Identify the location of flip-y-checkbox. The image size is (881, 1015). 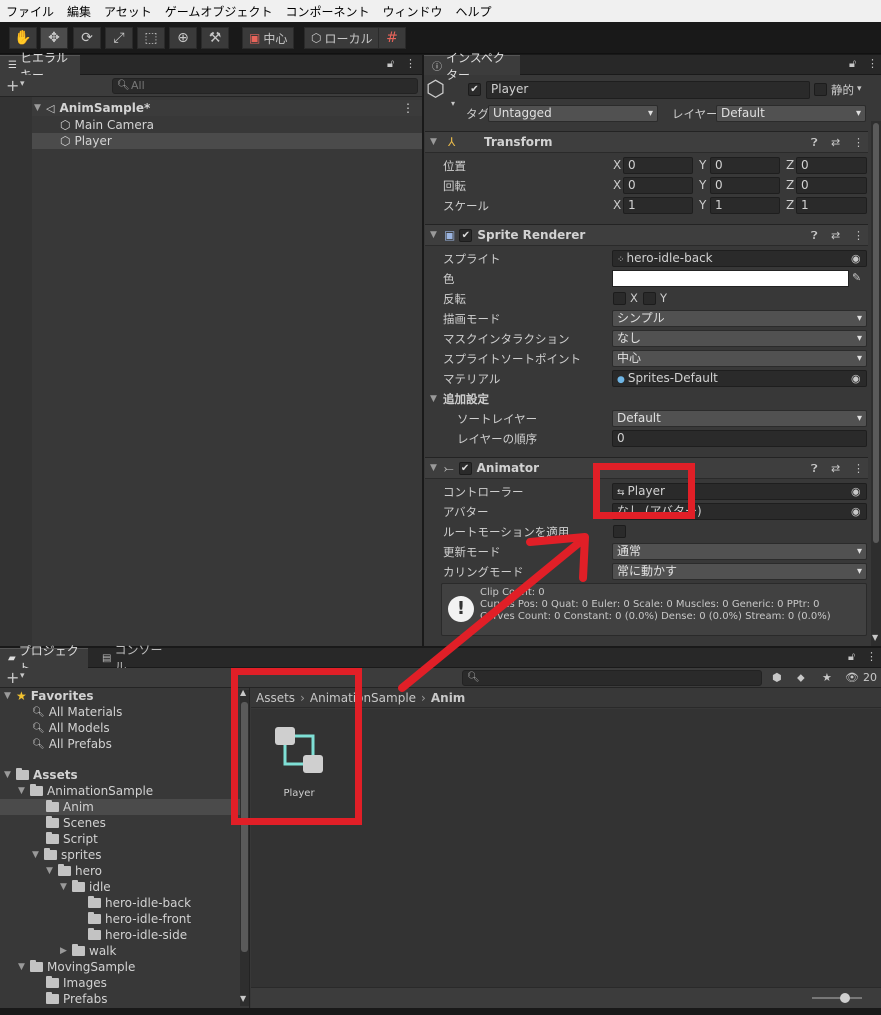
(649, 298).